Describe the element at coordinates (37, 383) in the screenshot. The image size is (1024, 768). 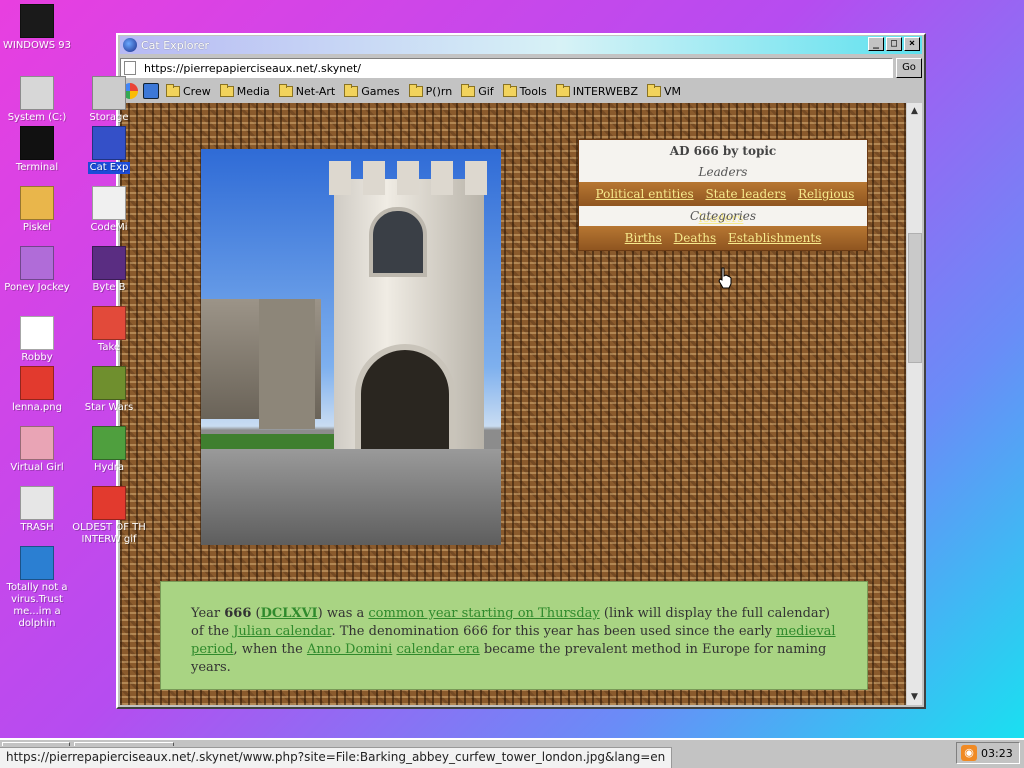
I see `image-file-icon` at that location.